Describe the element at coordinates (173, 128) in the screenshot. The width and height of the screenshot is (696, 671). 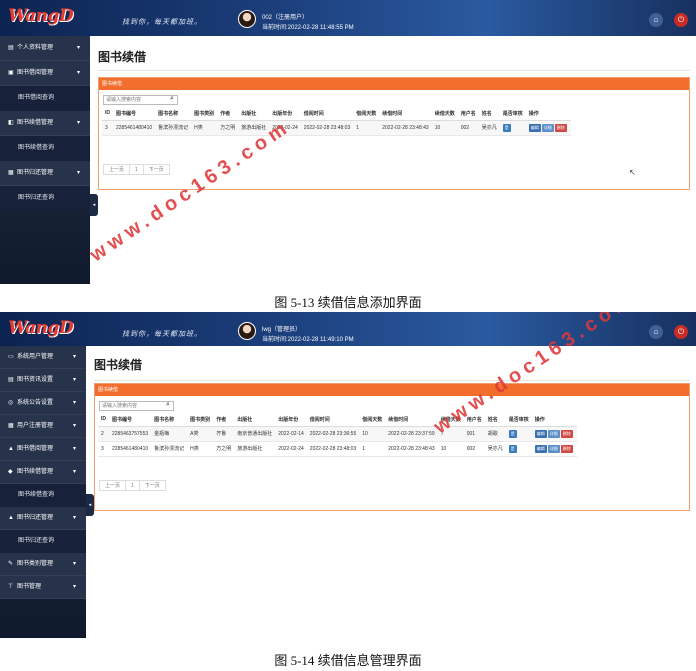
I see `table-cell: 鲁滨孙漂流记` at that location.